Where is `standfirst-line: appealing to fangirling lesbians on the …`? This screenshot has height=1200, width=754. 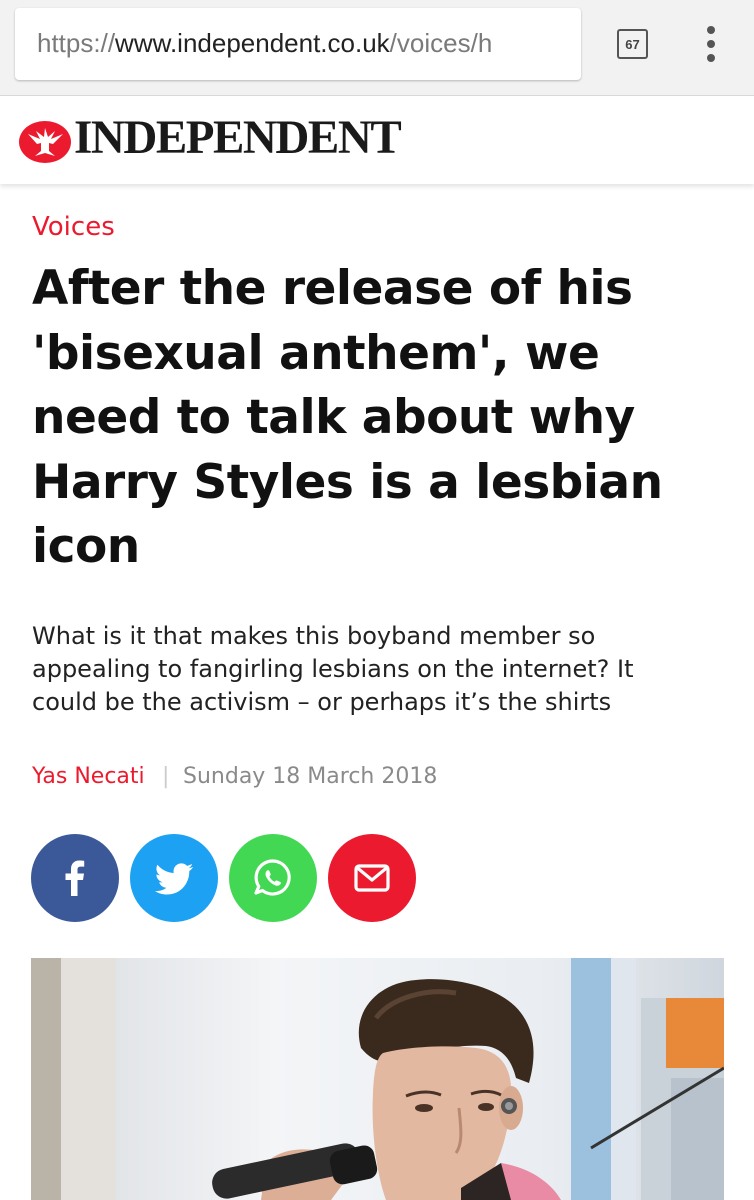 standfirst-line: appealing to fangirling lesbians on the … is located at coordinates (333, 669).